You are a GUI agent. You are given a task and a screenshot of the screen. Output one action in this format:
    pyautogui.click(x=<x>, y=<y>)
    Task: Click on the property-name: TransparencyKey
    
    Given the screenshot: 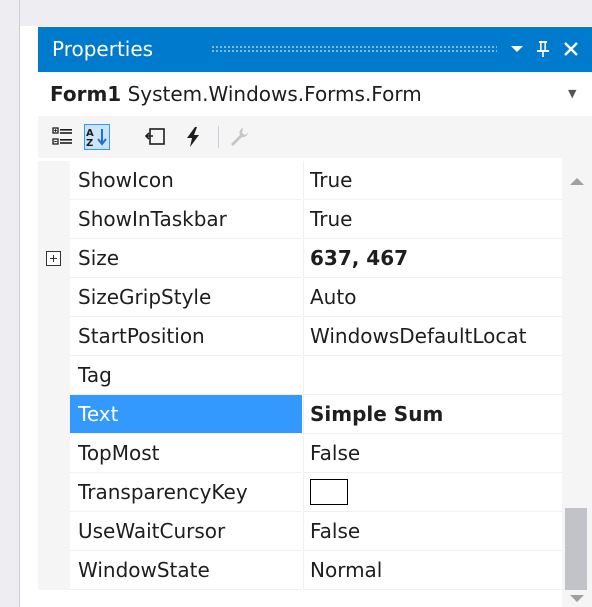 What is the action you would take?
    pyautogui.click(x=186, y=492)
    